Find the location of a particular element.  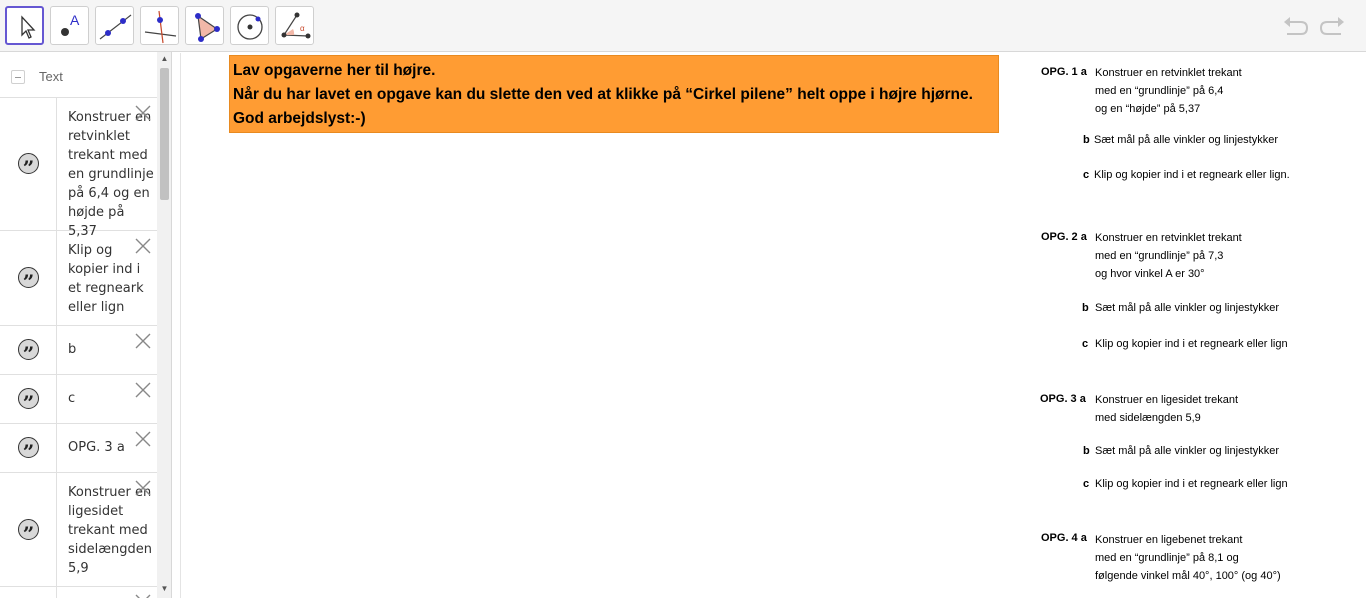

task-text: Konstruer en ligesidet trekant is located at coordinates (1166, 400).